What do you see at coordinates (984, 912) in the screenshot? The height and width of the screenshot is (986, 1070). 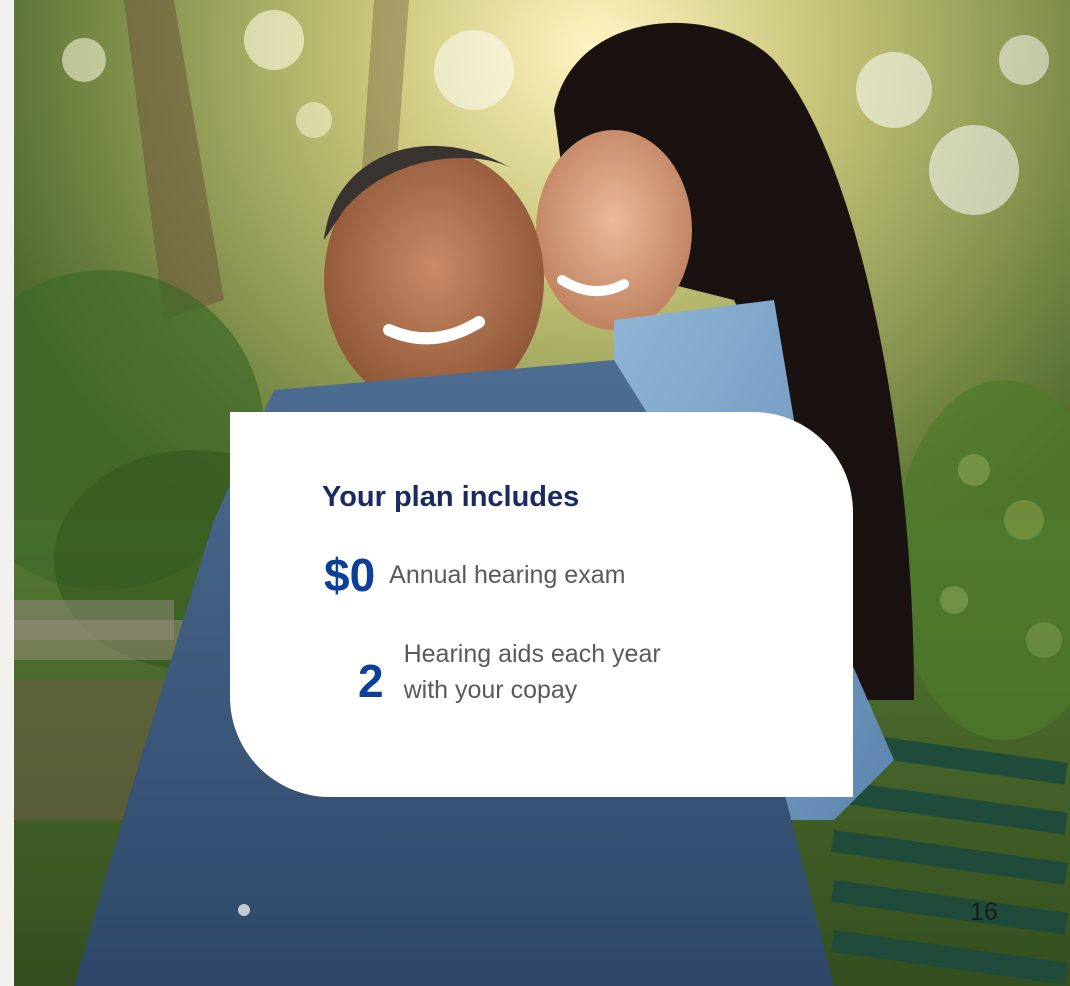 I see `page-number: 16` at bounding box center [984, 912].